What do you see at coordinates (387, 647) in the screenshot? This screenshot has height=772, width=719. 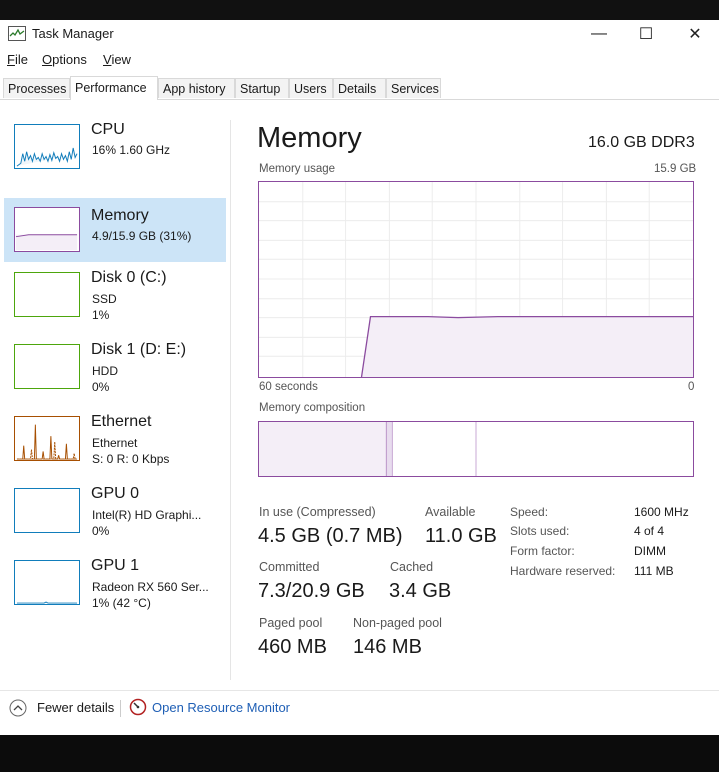 I see `non-paged-pool-value: 146 MB` at bounding box center [387, 647].